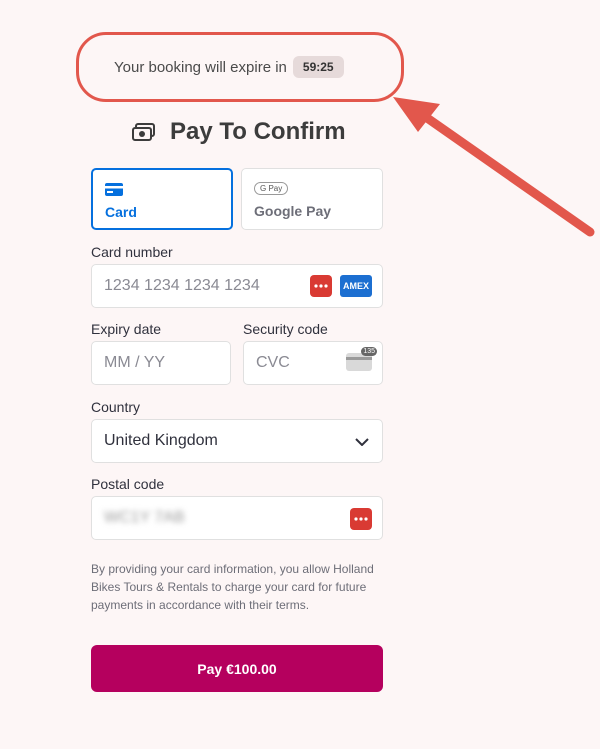 The width and height of the screenshot is (600, 749). I want to click on countdown-badge: 59:25, so click(318, 67).